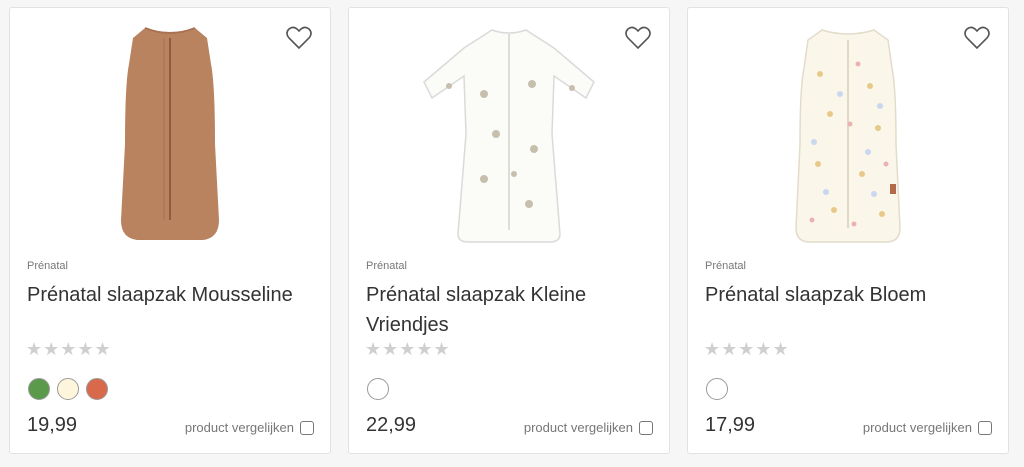 This screenshot has height=467, width=1024. I want to click on product-price: 19,99, so click(52, 425).